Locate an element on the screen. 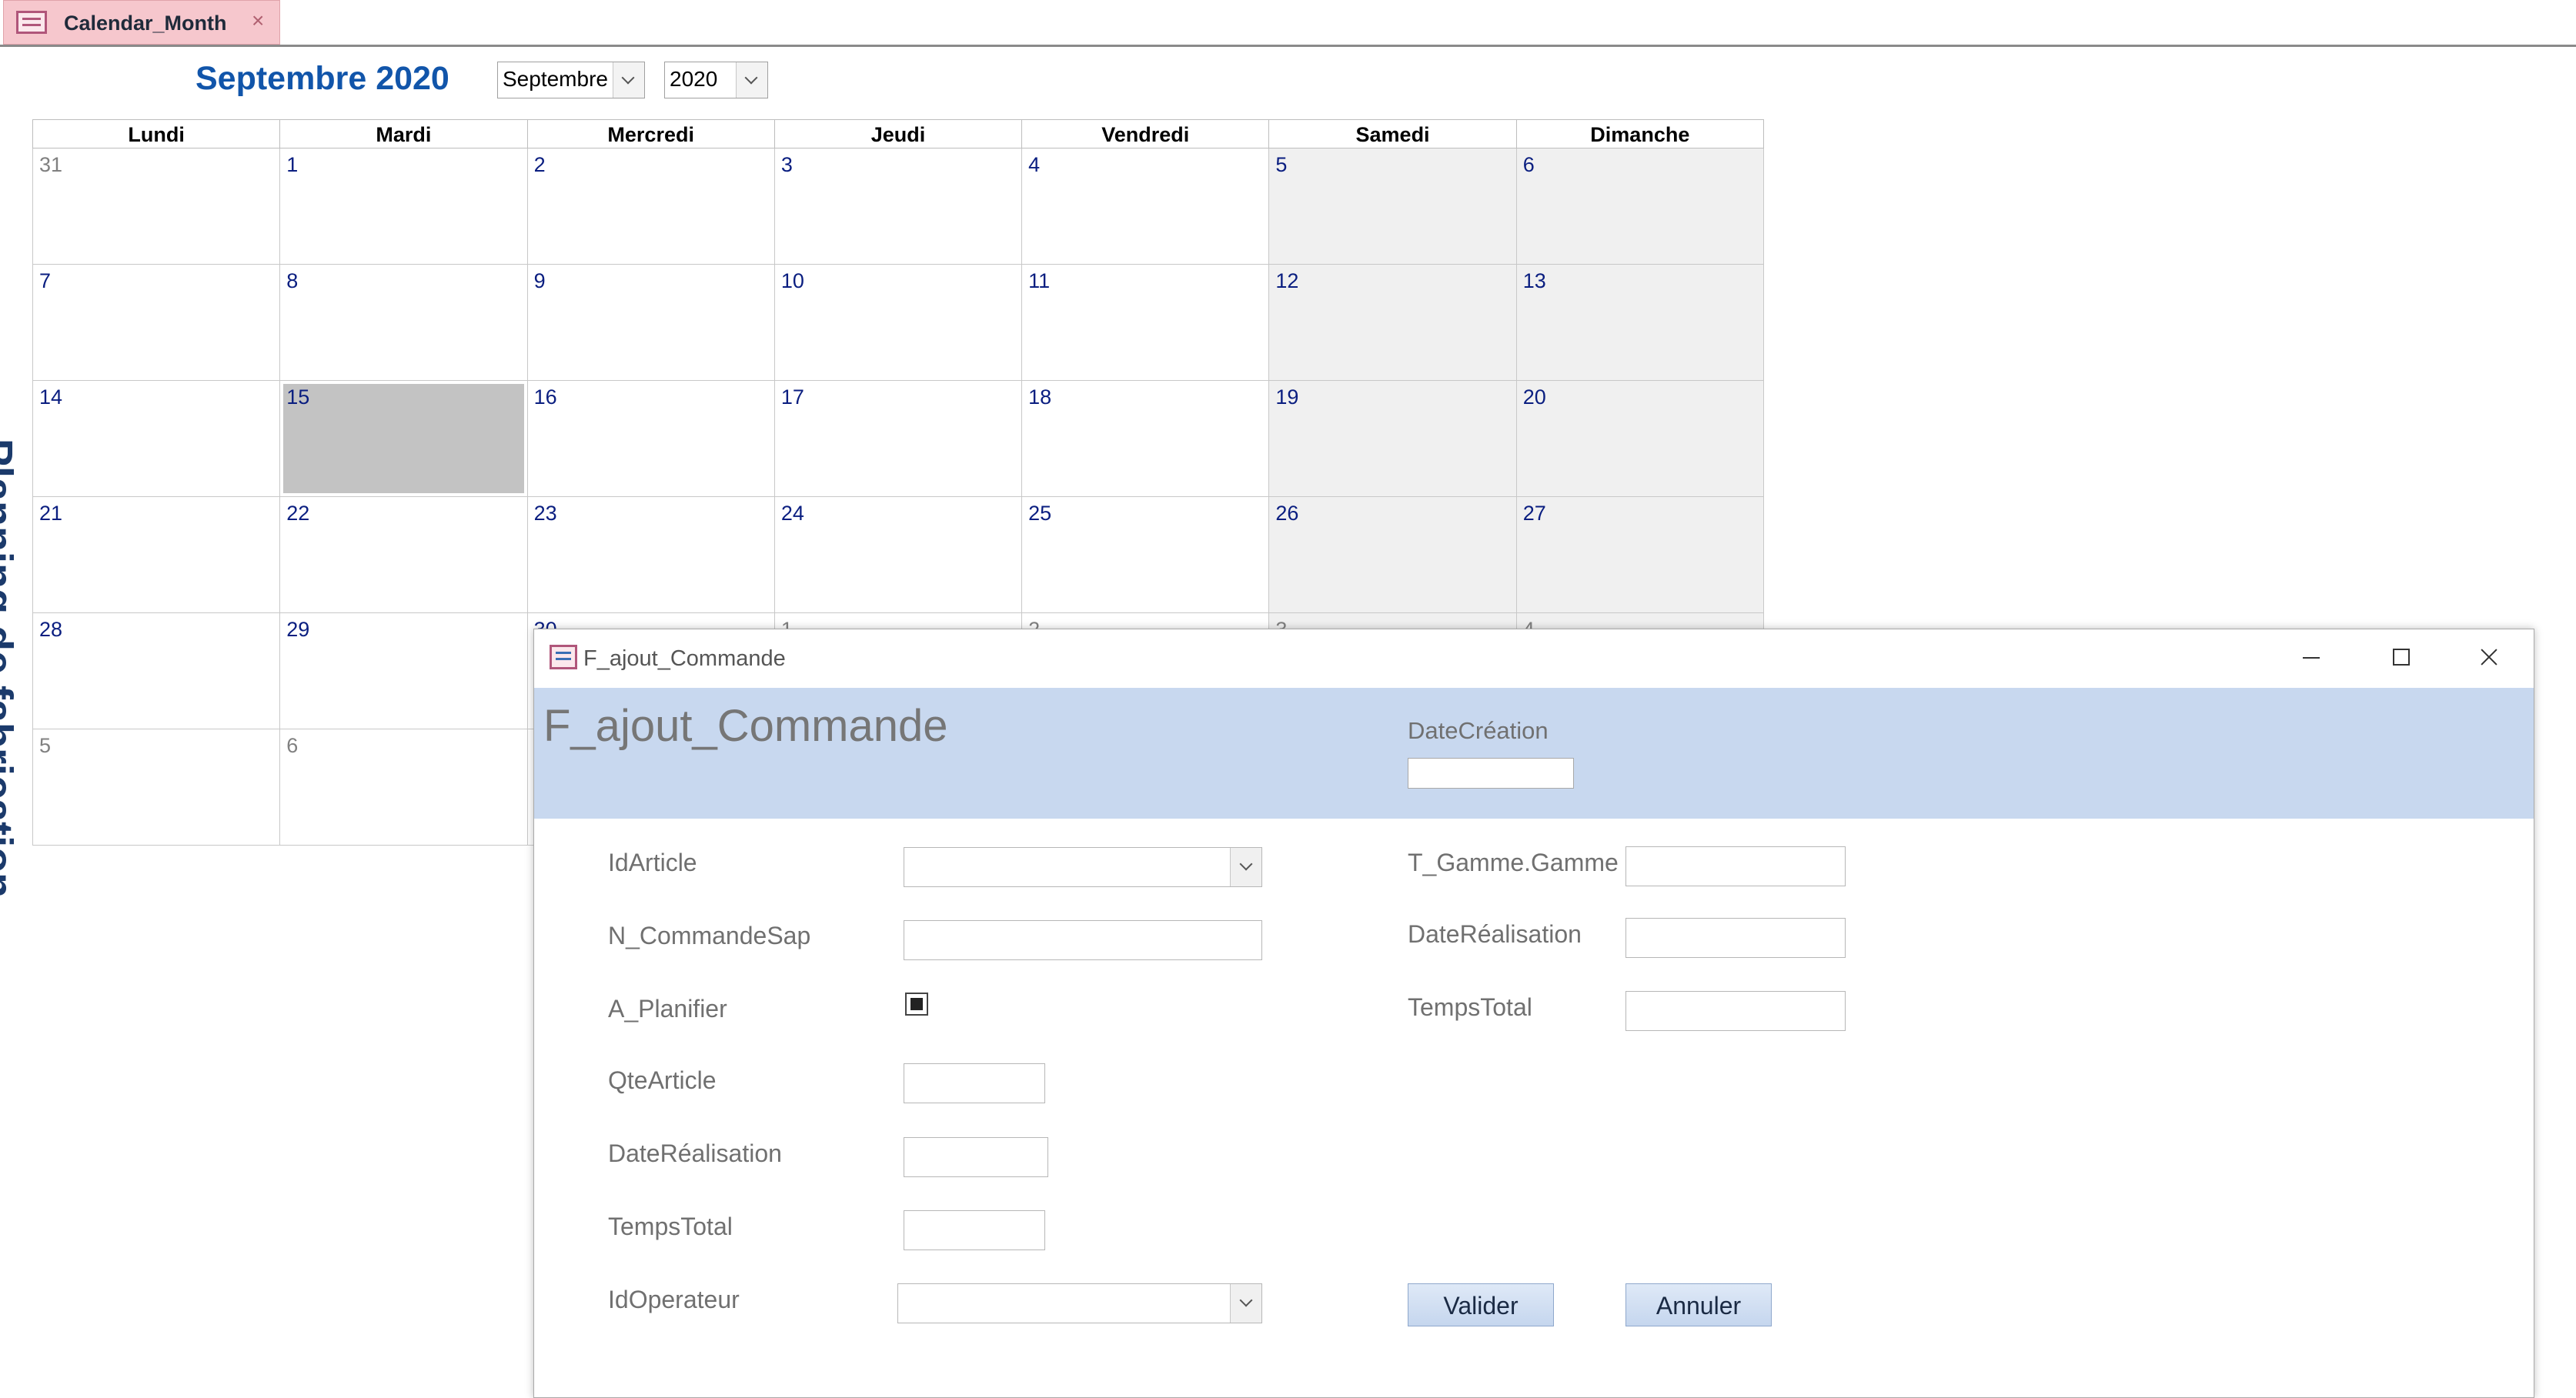  calendar-day-cell: 12 is located at coordinates (1393, 323).